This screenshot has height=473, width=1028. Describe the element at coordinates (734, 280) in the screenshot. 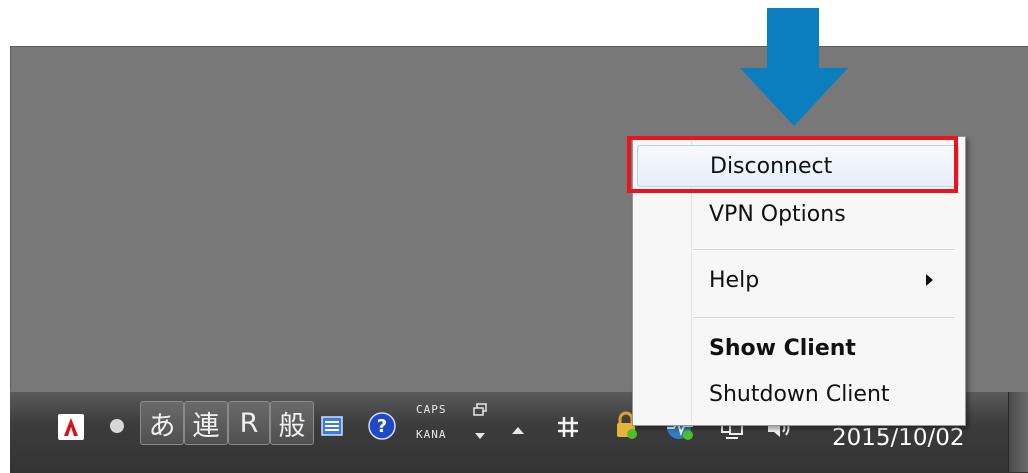

I see `menu-item-label: Help` at that location.